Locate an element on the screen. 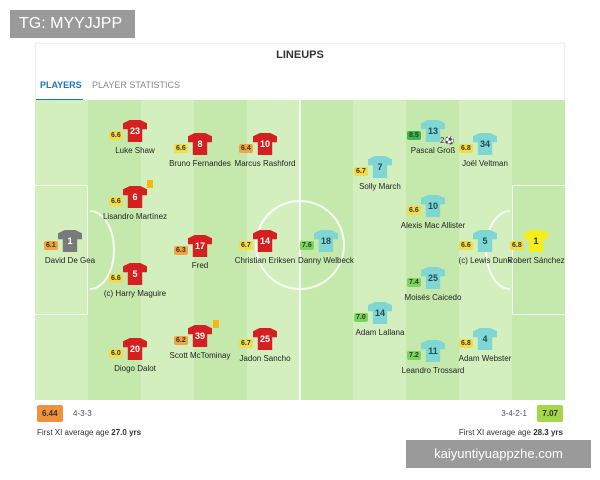 The height and width of the screenshot is (480, 600). shirt-icon: 6 is located at coordinates (135, 197).